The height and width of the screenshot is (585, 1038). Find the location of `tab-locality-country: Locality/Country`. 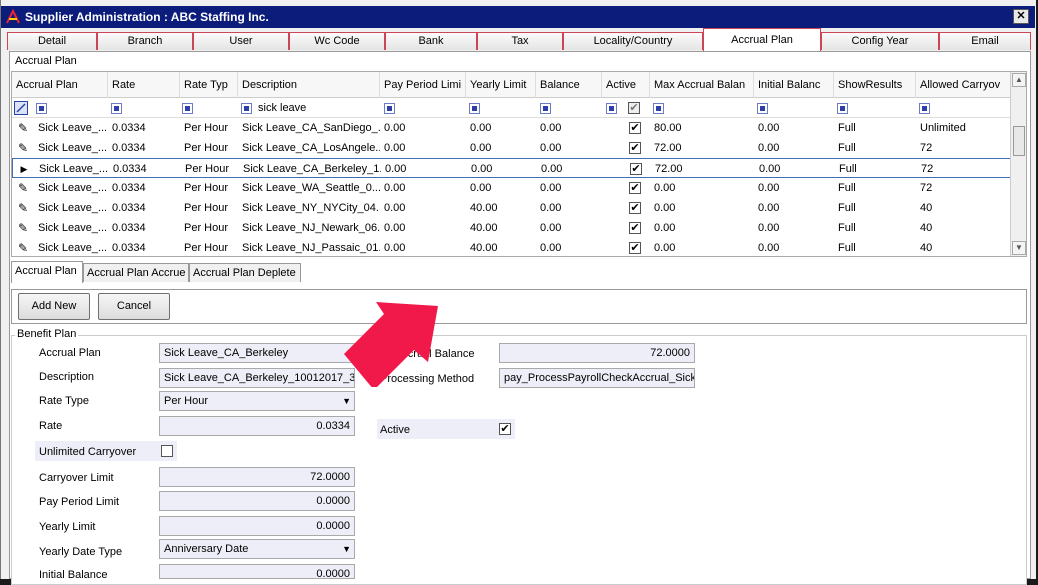

tab-locality-country: Locality/Country is located at coordinates (633, 41).